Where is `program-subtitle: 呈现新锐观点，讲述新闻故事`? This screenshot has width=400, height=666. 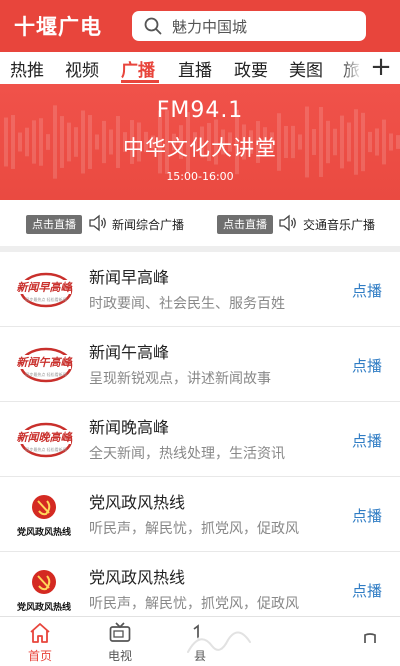
program-subtitle: 呈现新锐观点，讲述新闻故事 is located at coordinates (180, 379).